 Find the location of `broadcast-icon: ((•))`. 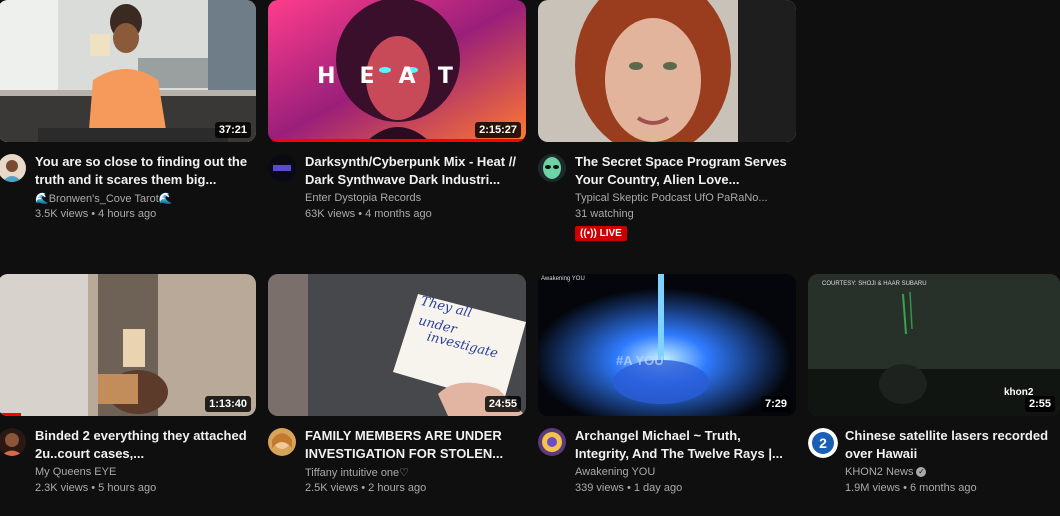

broadcast-icon: ((•)) is located at coordinates (590, 233).